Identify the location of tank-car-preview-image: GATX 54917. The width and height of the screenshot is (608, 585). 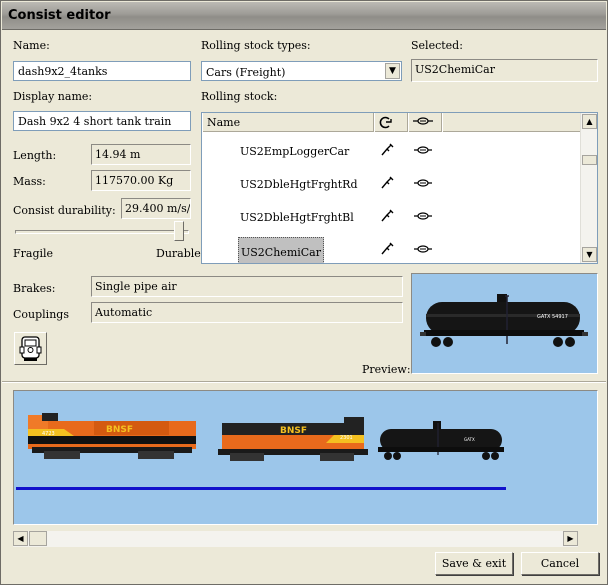
(504, 320).